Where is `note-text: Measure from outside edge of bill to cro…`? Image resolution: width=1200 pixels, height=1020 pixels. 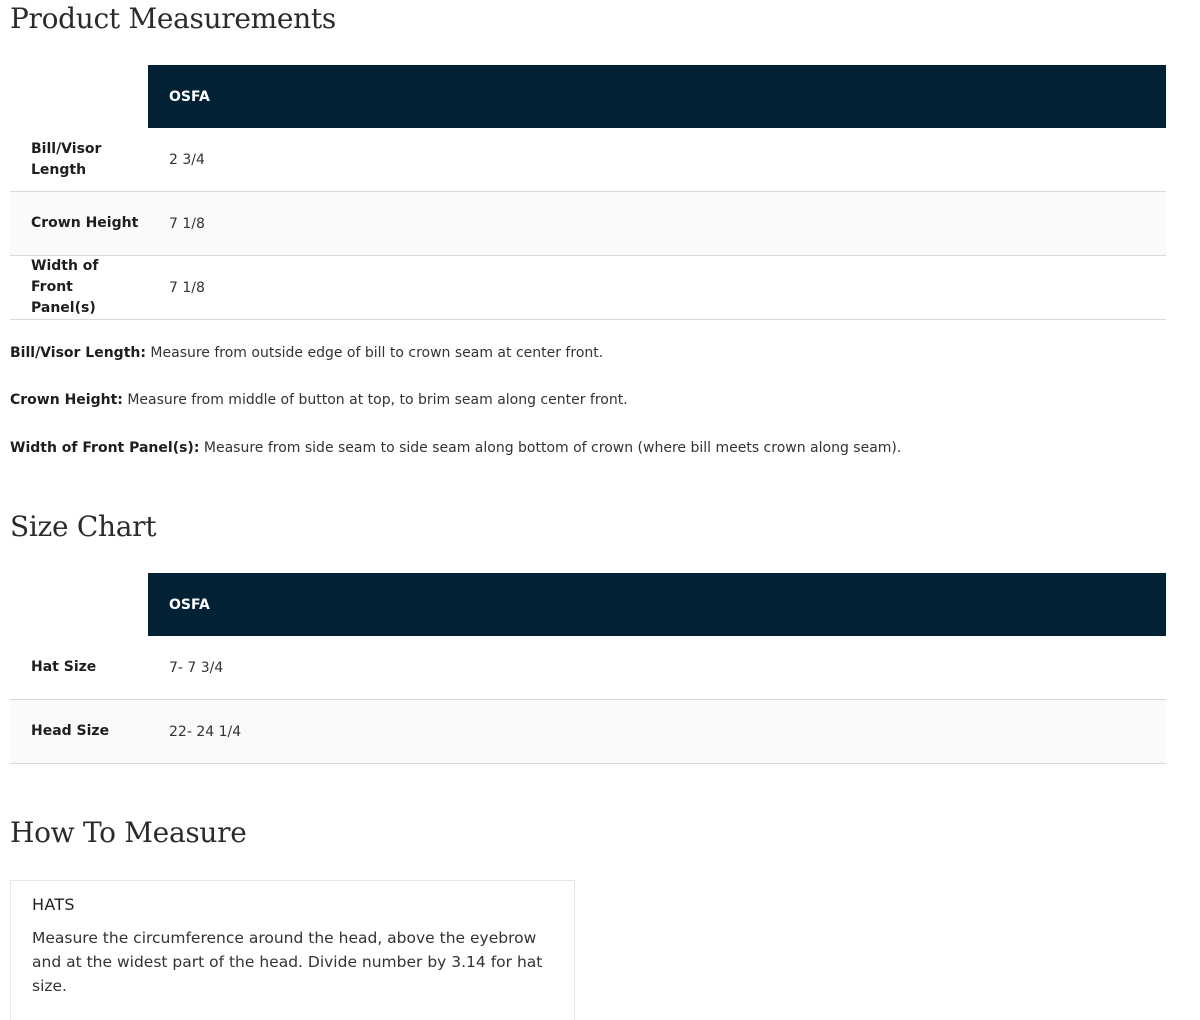 note-text: Measure from outside edge of bill to cro… is located at coordinates (374, 353).